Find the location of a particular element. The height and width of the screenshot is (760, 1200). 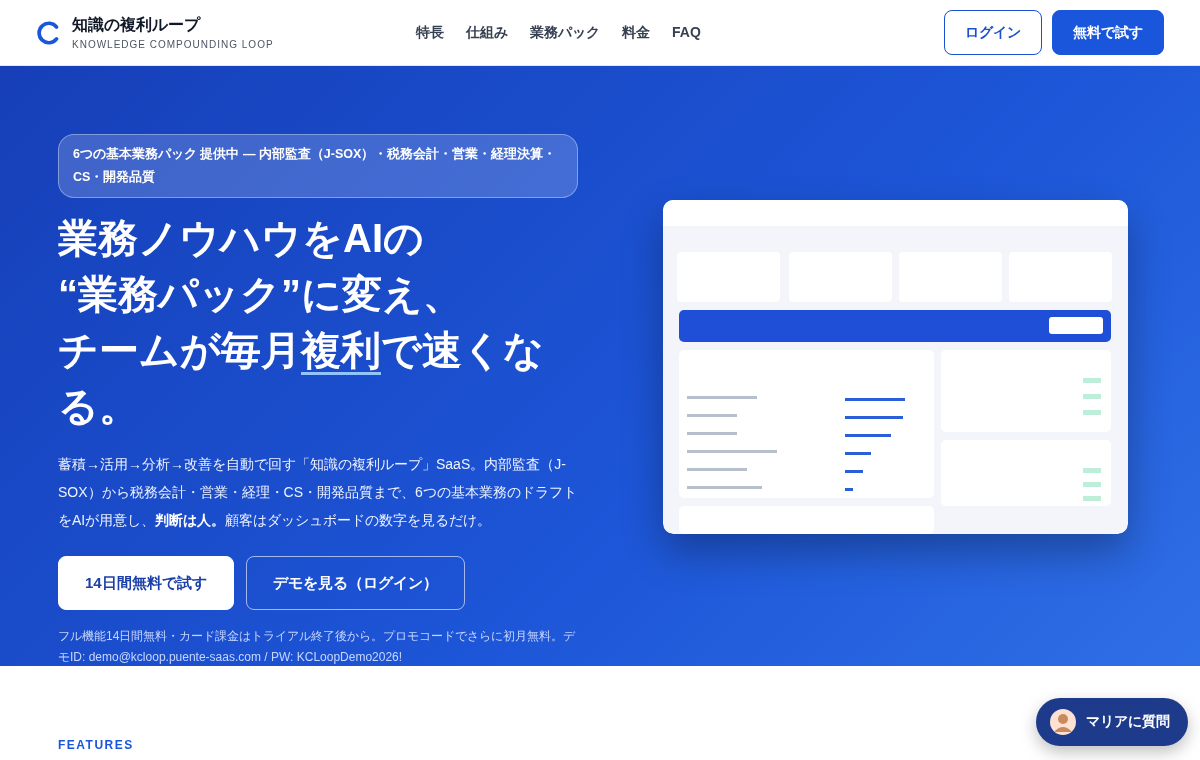

logo-subtitle: KNOWLEDGE COMPOUNDING LOOP is located at coordinates (173, 44).